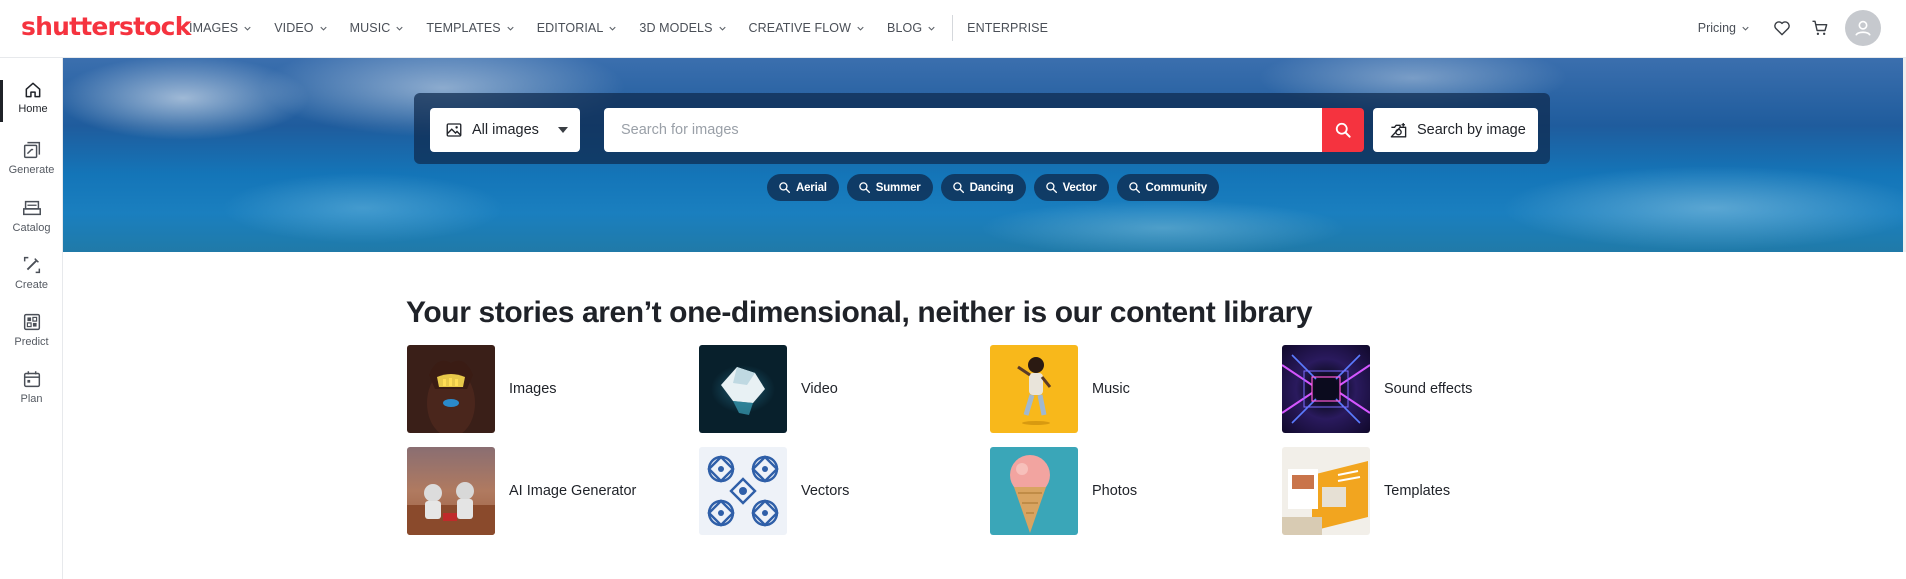 This screenshot has height=579, width=1906. I want to click on favorites-button, so click(1782, 28).